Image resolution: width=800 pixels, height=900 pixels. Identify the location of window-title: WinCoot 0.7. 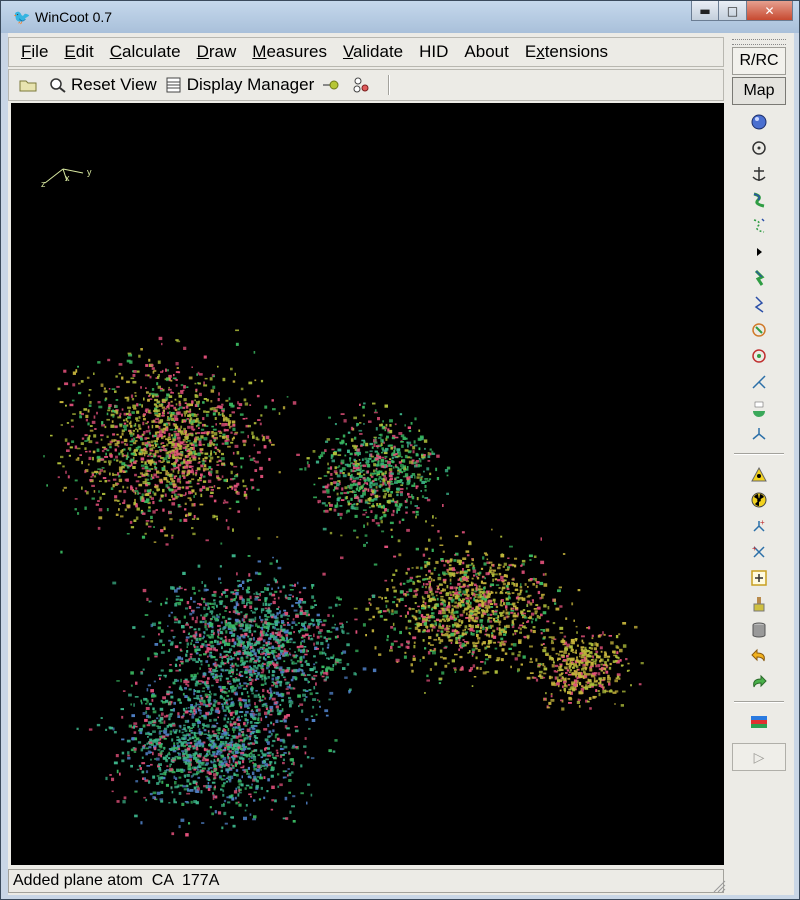
(74, 17).